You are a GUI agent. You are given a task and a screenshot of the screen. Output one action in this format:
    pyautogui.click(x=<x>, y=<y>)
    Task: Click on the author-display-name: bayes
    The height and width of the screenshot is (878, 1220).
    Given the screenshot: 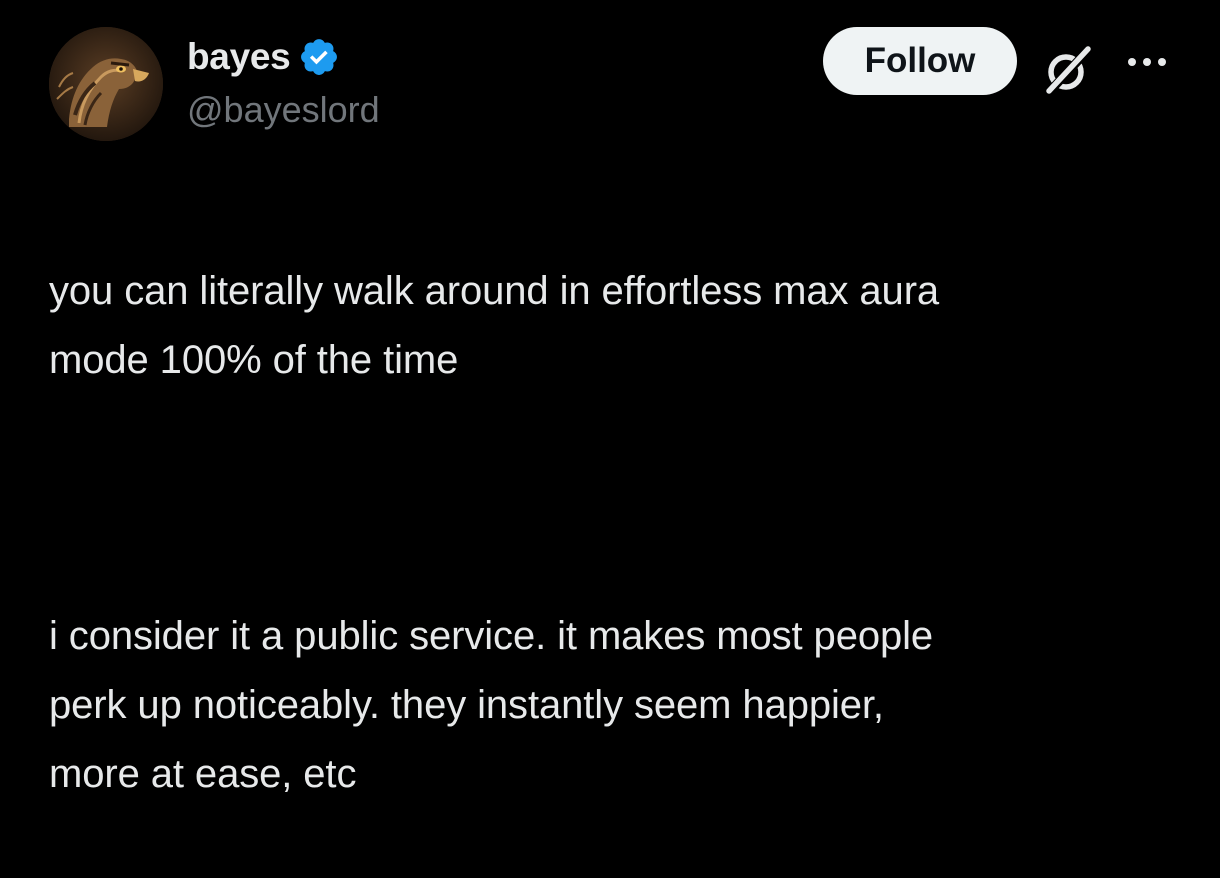 What is the action you would take?
    pyautogui.click(x=239, y=57)
    